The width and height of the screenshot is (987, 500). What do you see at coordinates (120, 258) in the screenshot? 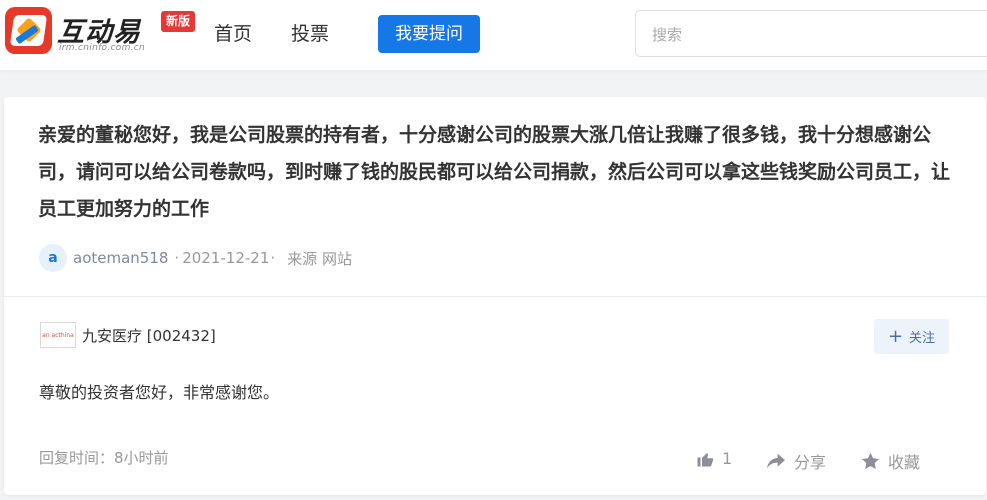
I see `question-author: aoteman518` at bounding box center [120, 258].